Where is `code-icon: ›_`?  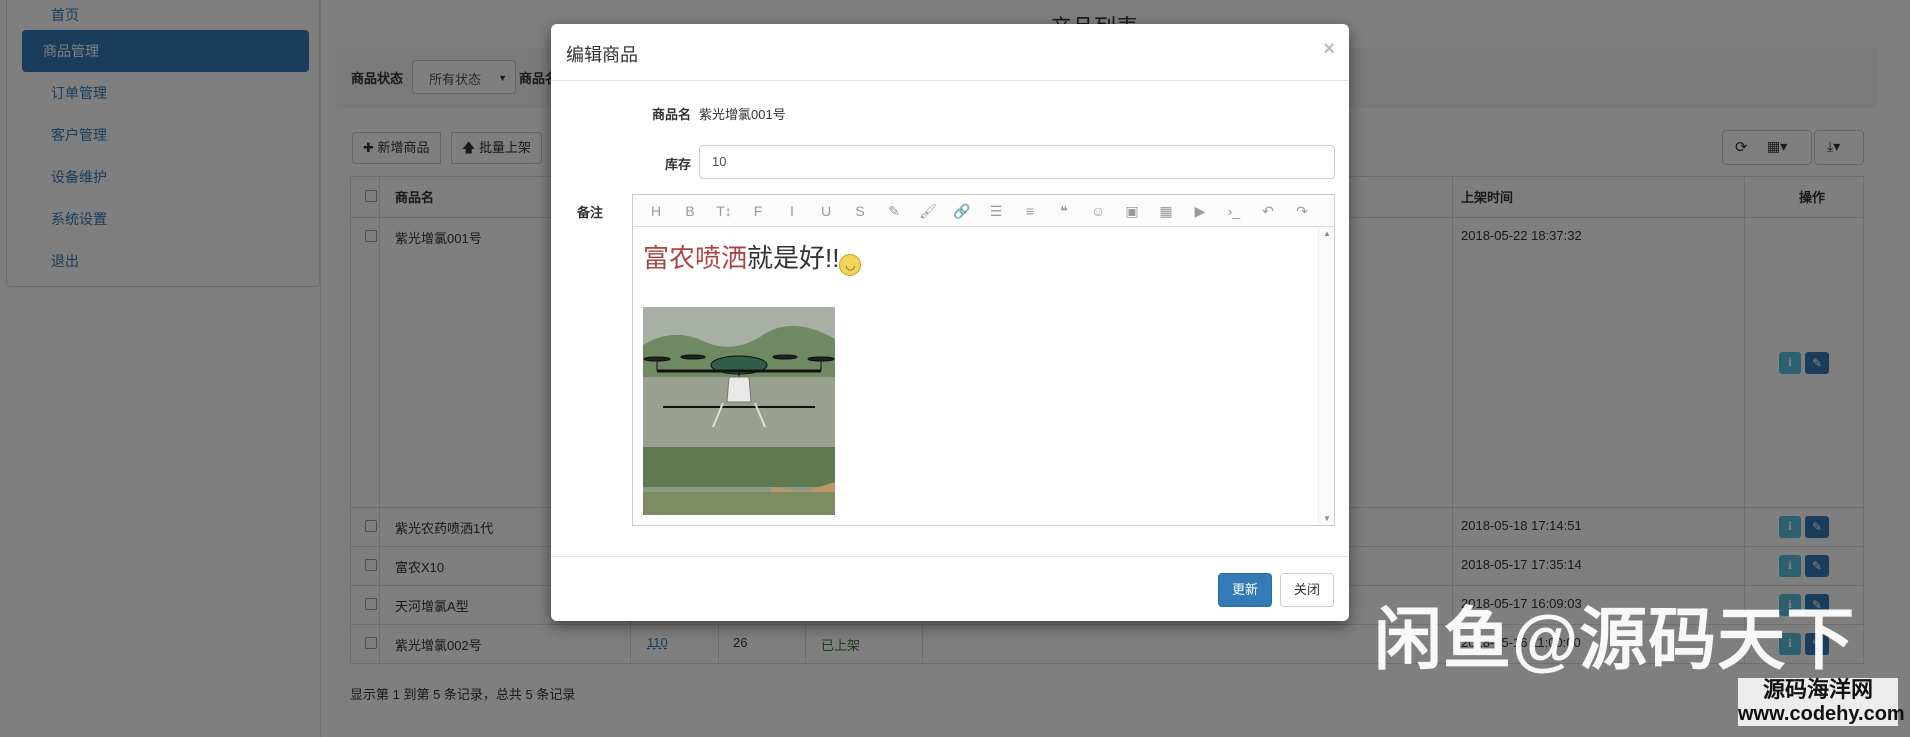
code-icon: ›_ is located at coordinates (1234, 211).